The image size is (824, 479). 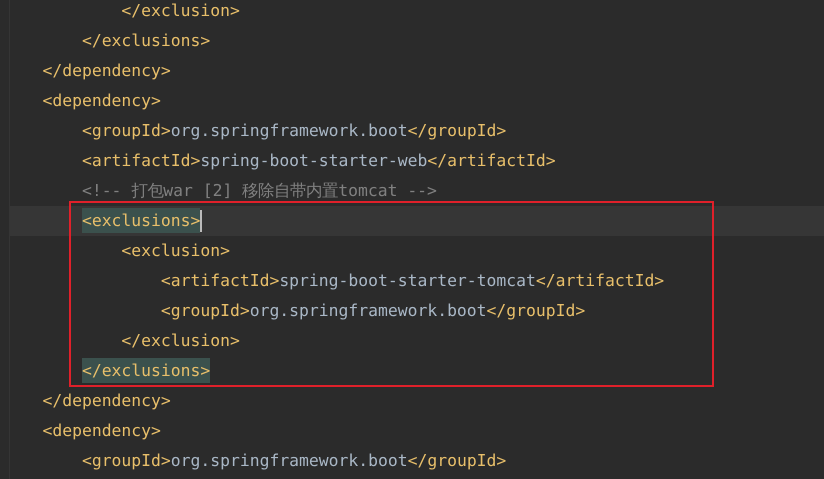 I want to click on code-line: <!-- 打包war [2] 移除自带内置tomcat -->, so click(x=258, y=191).